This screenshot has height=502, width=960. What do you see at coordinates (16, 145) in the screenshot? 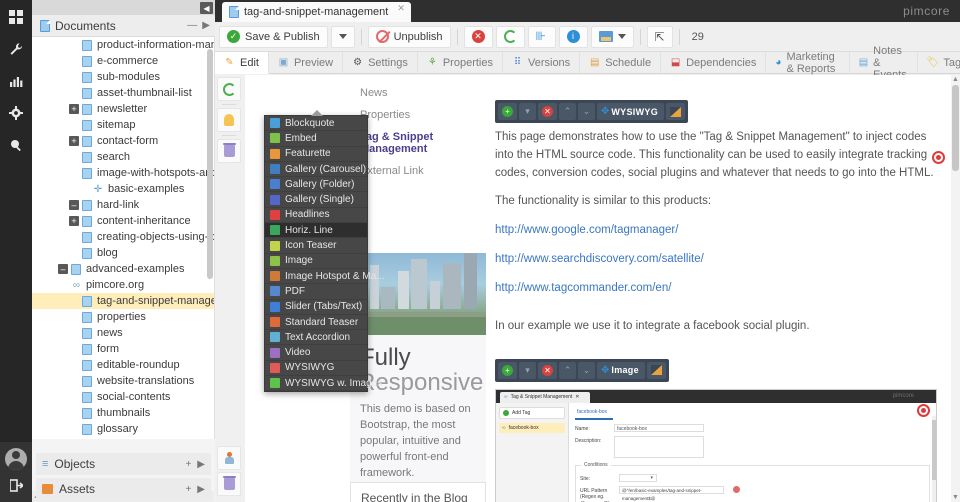
I see `search-icon` at bounding box center [16, 145].